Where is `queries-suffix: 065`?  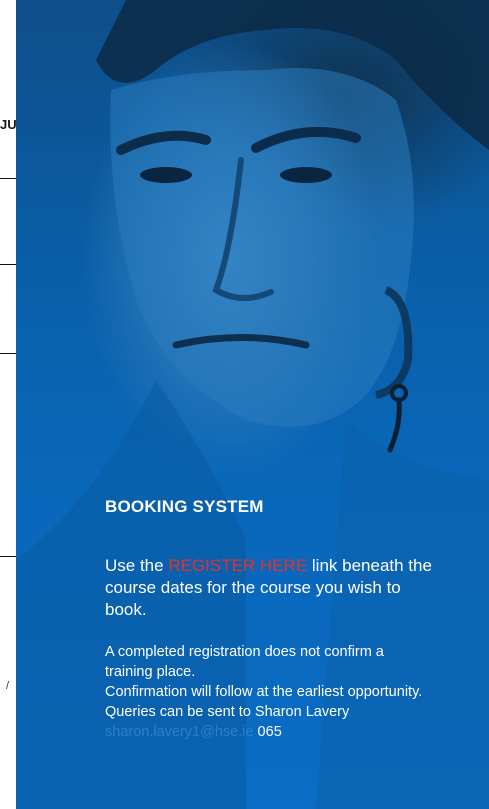 queries-suffix: 065 is located at coordinates (267, 732).